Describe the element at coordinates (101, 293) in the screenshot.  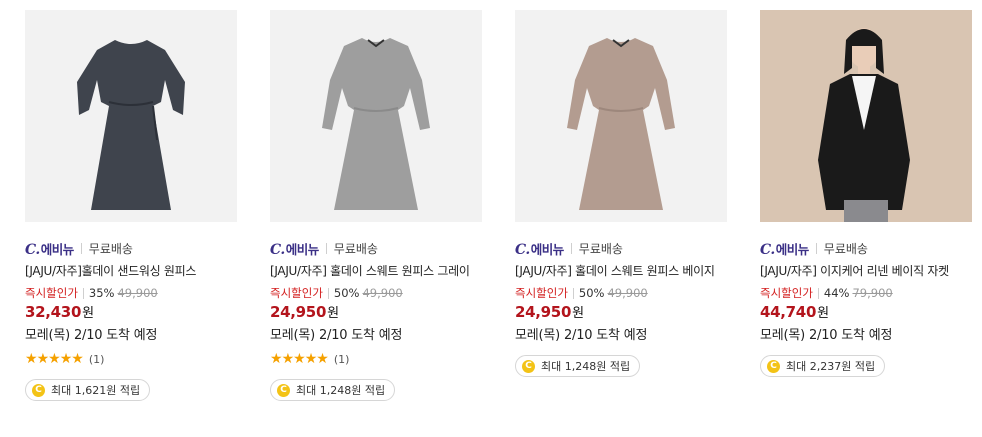
I see `discount-rate: 35%` at that location.